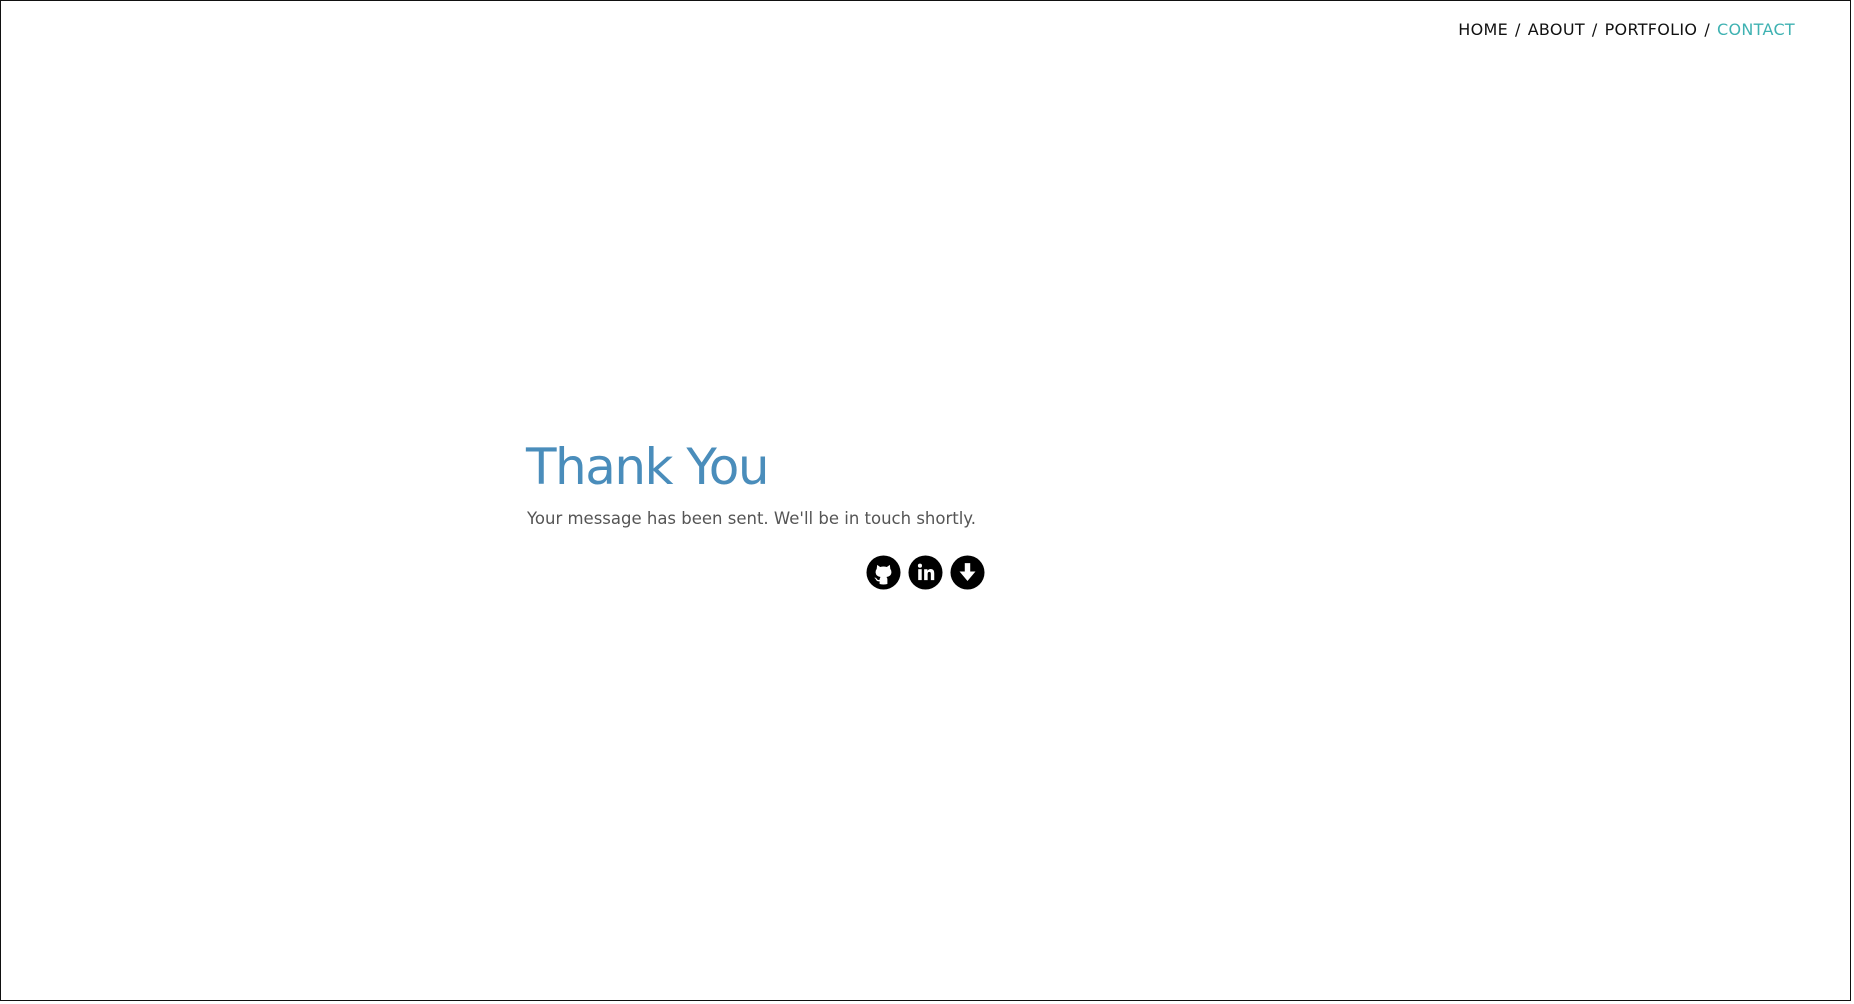 The width and height of the screenshot is (1854, 1004). What do you see at coordinates (1483, 29) in the screenshot?
I see `nav-link-home: HOME` at bounding box center [1483, 29].